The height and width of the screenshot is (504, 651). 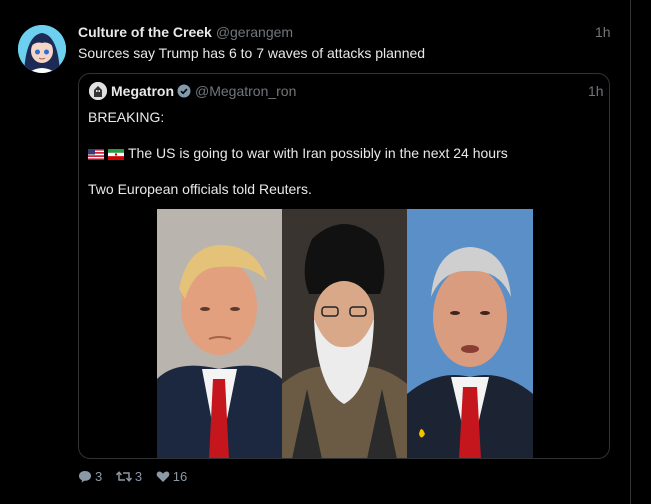 I want to click on tweet-actions: 3 3 16, so click(x=137, y=476).